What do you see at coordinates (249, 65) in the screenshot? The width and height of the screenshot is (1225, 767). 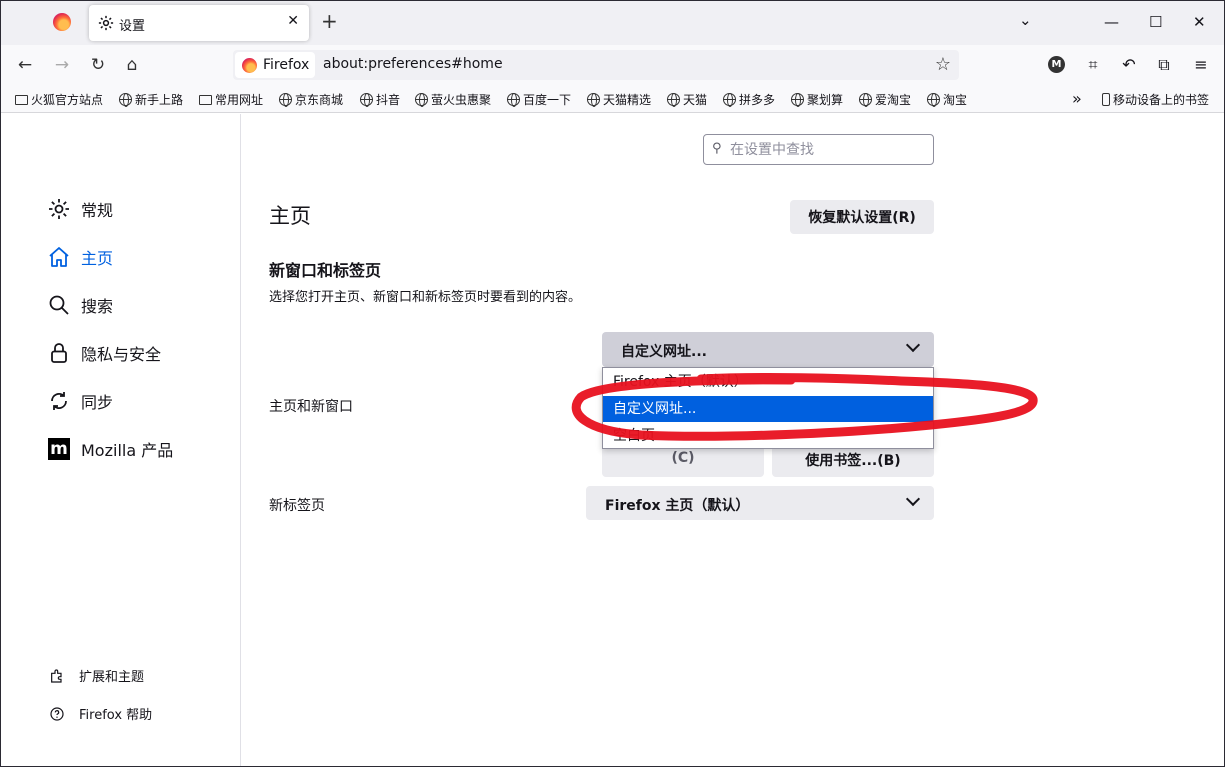 I see `firefox-logo-icon` at bounding box center [249, 65].